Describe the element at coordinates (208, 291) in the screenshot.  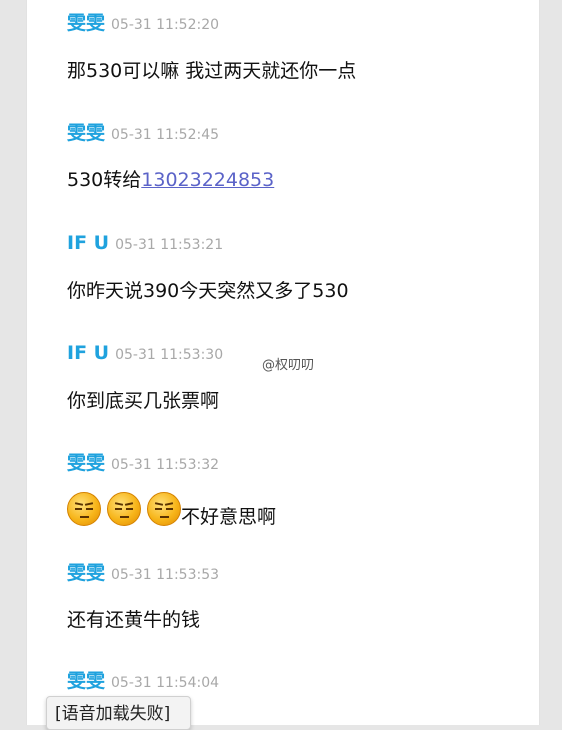
I see `message-text: 你昨天说390今天突然又多了530` at that location.